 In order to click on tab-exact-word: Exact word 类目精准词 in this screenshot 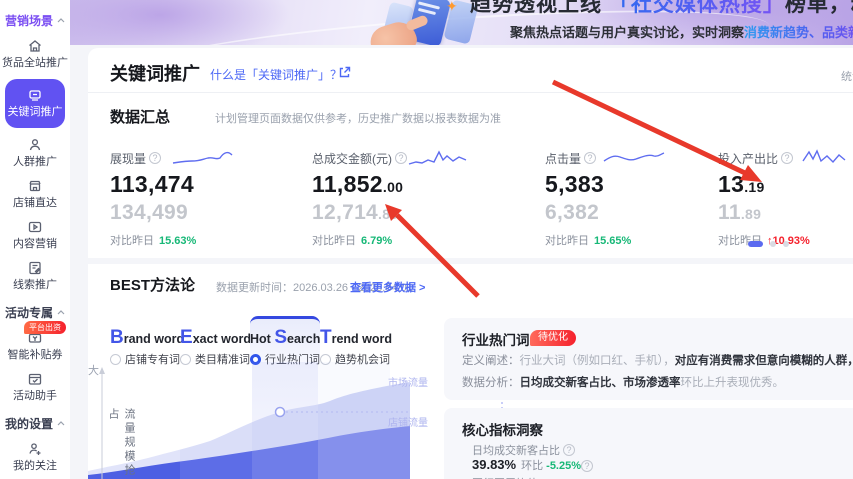, I will do `click(215, 341)`.